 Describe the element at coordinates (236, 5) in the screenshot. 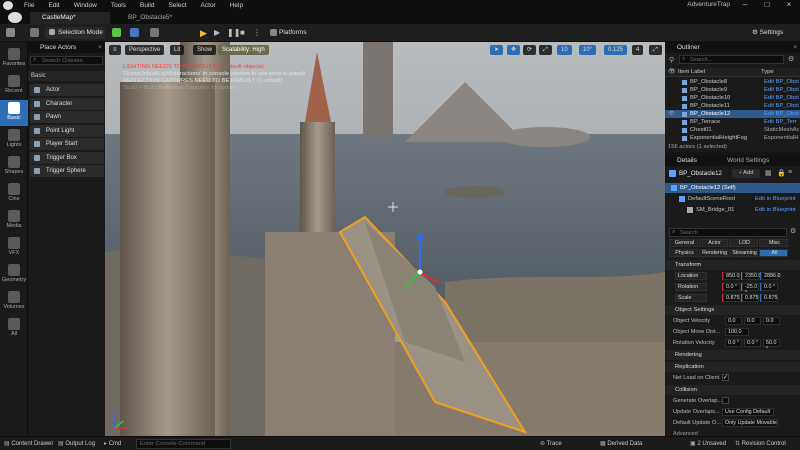

I see `menu-help: Help` at that location.